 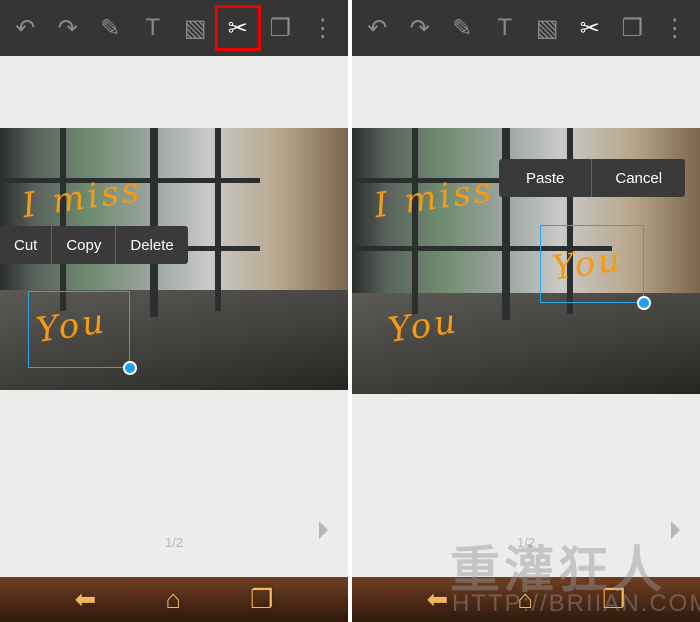 What do you see at coordinates (576, 603) in the screenshot?
I see `watermark-url: HTTP://BRIIAN.COM` at bounding box center [576, 603].